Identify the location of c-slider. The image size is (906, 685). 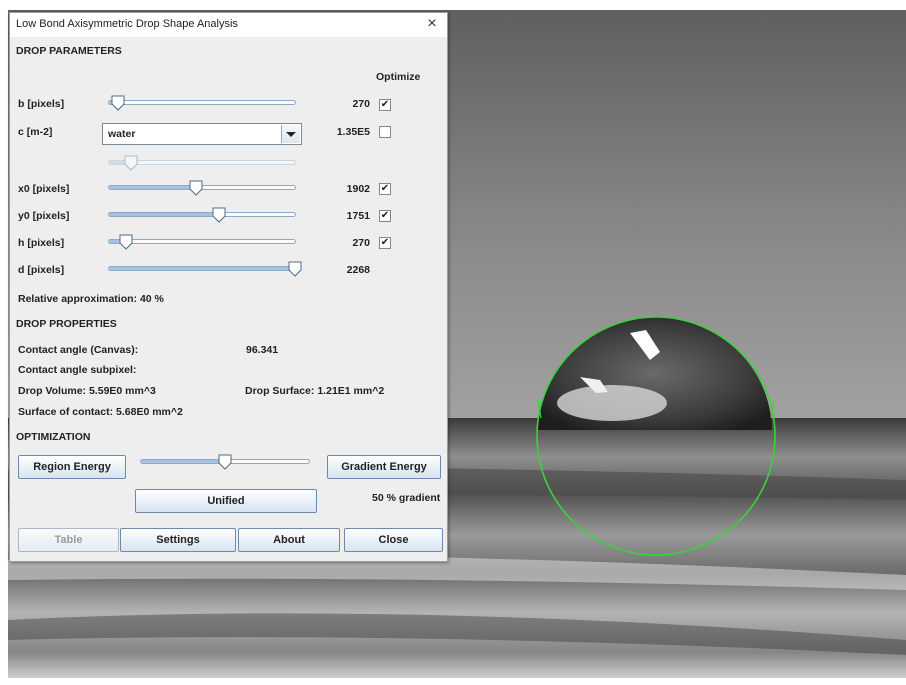
(202, 163).